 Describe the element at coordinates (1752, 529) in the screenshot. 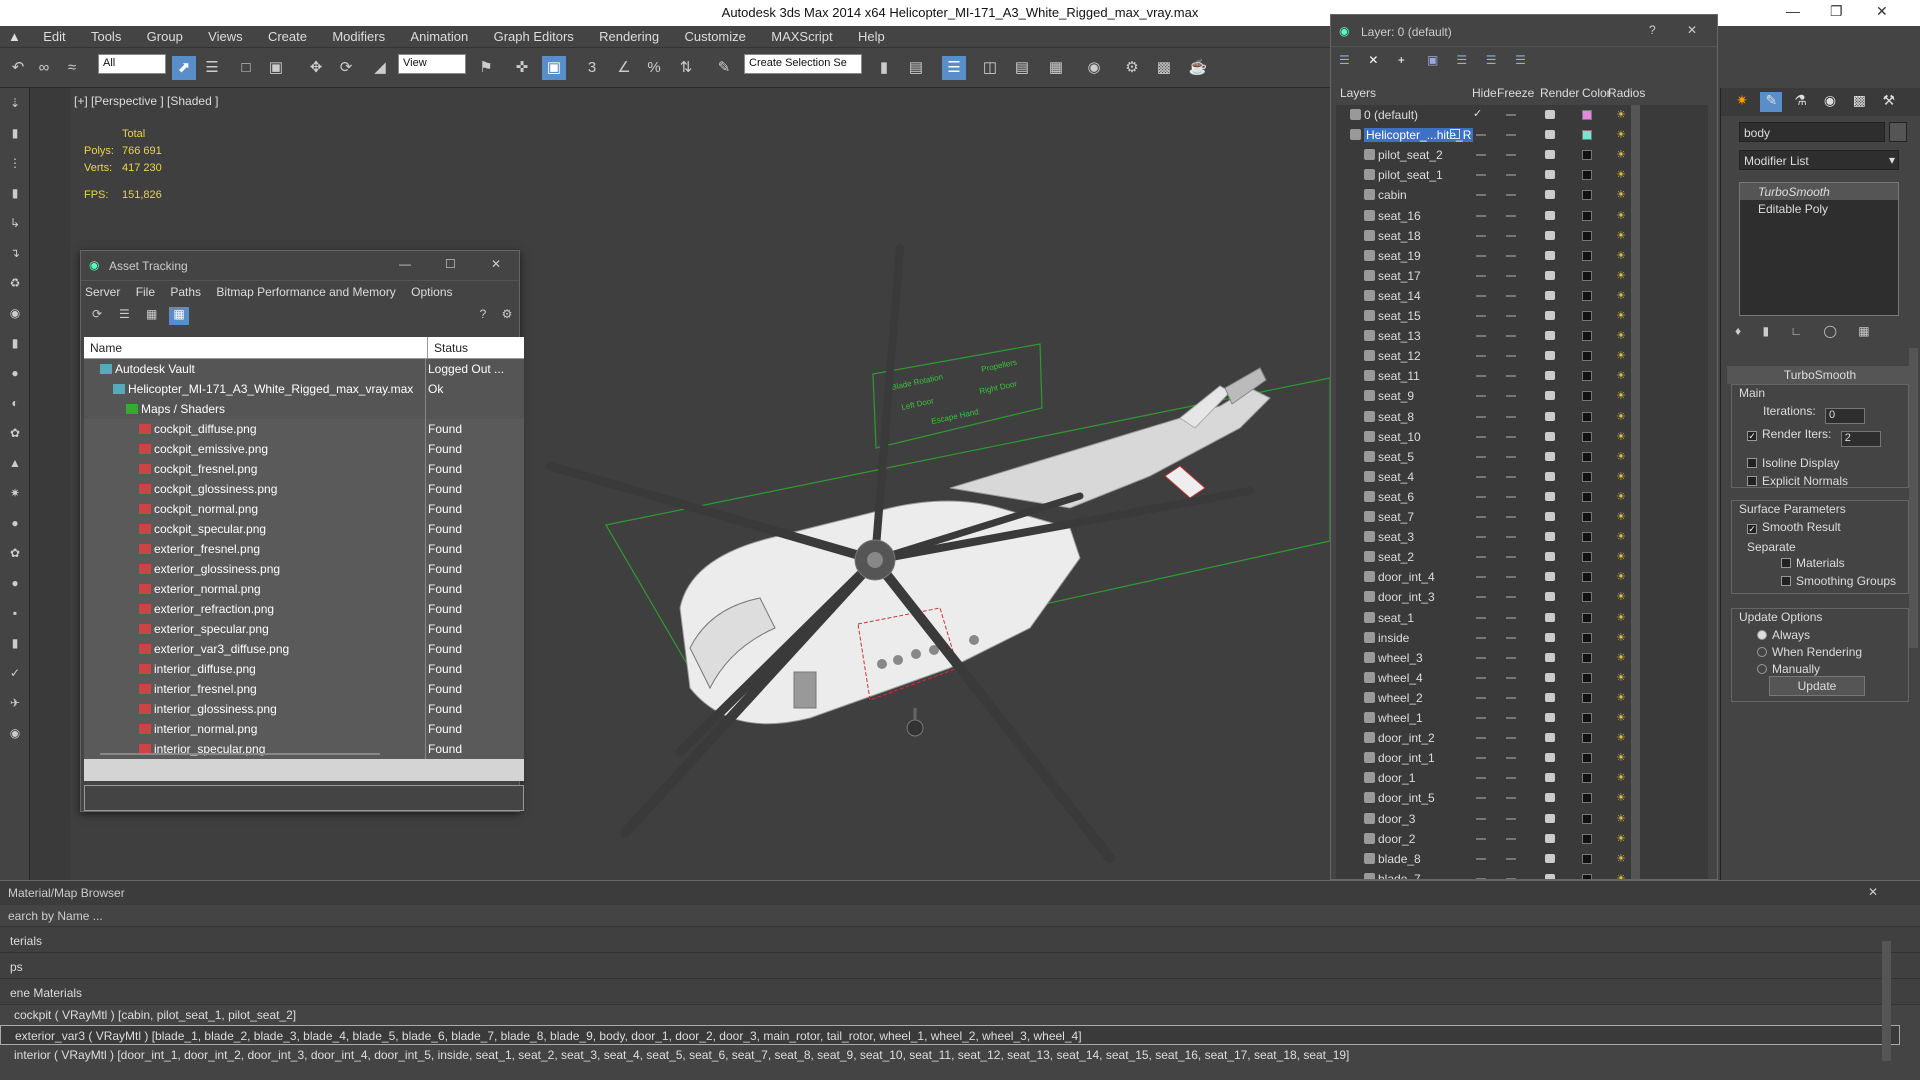

I see `smooth-result-checkbox: ✓` at that location.